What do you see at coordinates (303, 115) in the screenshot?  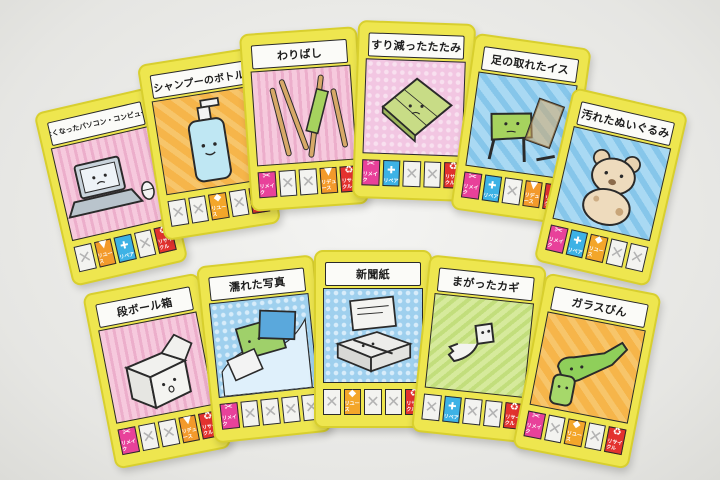 I see `chopsticks-illustration` at bounding box center [303, 115].